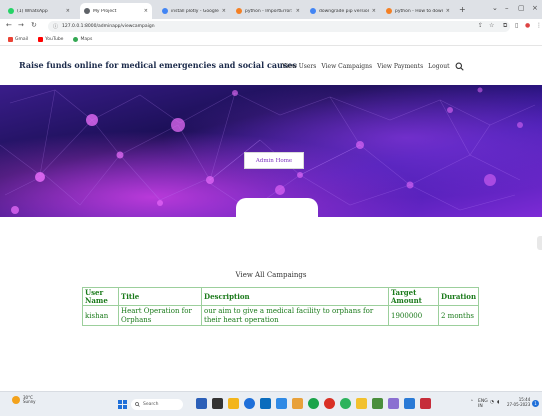 The width and height of the screenshot is (542, 416). What do you see at coordinates (535, 8) in the screenshot?
I see `window-close-icon: ×` at bounding box center [535, 8].